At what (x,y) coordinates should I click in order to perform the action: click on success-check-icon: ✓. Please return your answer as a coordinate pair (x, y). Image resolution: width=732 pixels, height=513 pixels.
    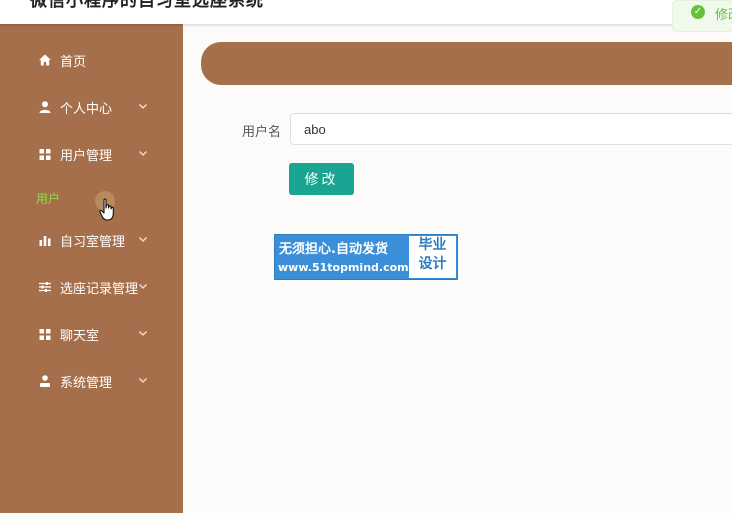
    Looking at the image, I should click on (698, 12).